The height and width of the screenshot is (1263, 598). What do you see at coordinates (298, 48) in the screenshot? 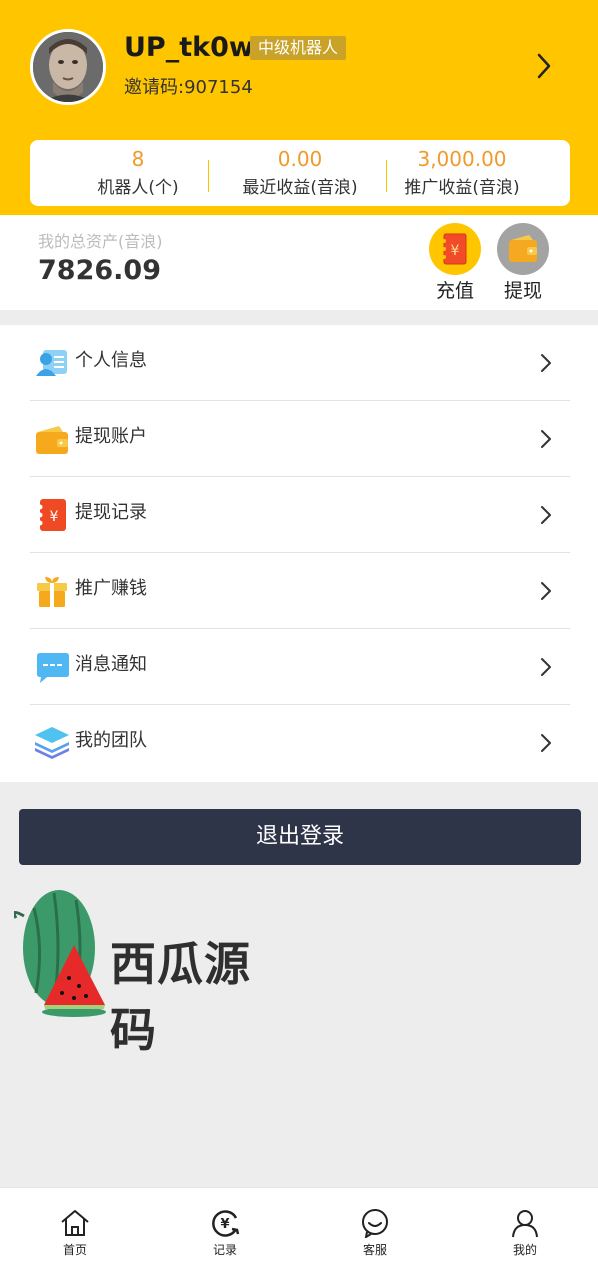
I see `level-badge: 中级机器人` at bounding box center [298, 48].